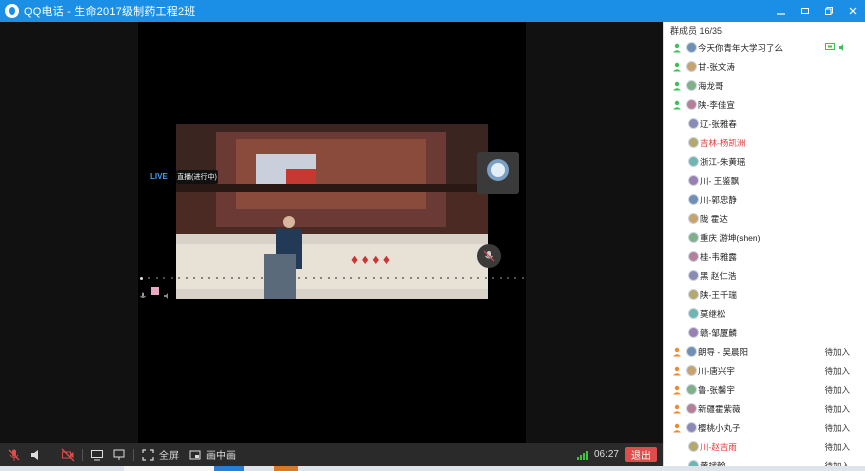  I want to click on speaker-icon, so click(36, 455).